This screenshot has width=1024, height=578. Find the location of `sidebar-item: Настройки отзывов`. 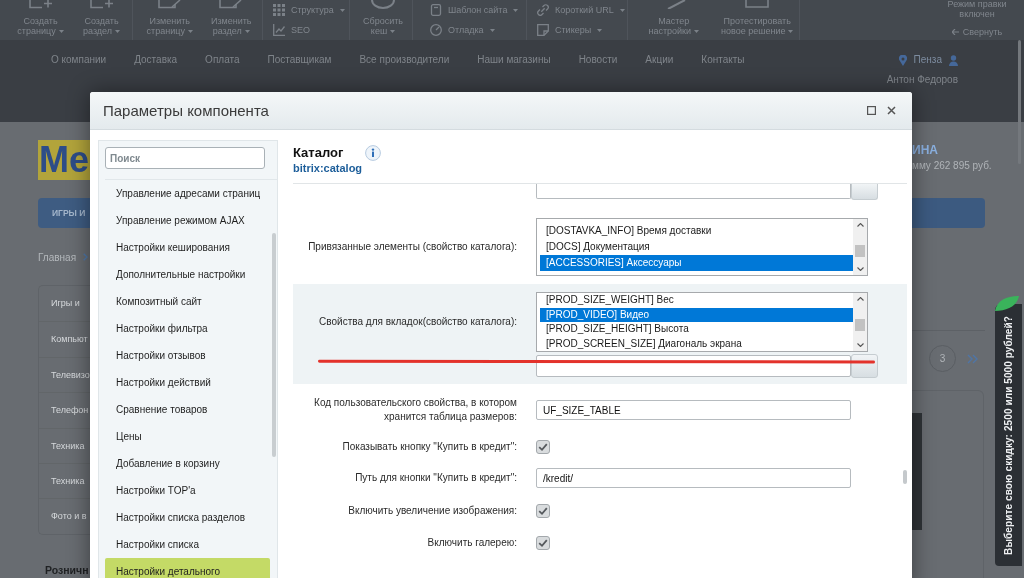

sidebar-item: Настройки отзывов is located at coordinates (187, 355).